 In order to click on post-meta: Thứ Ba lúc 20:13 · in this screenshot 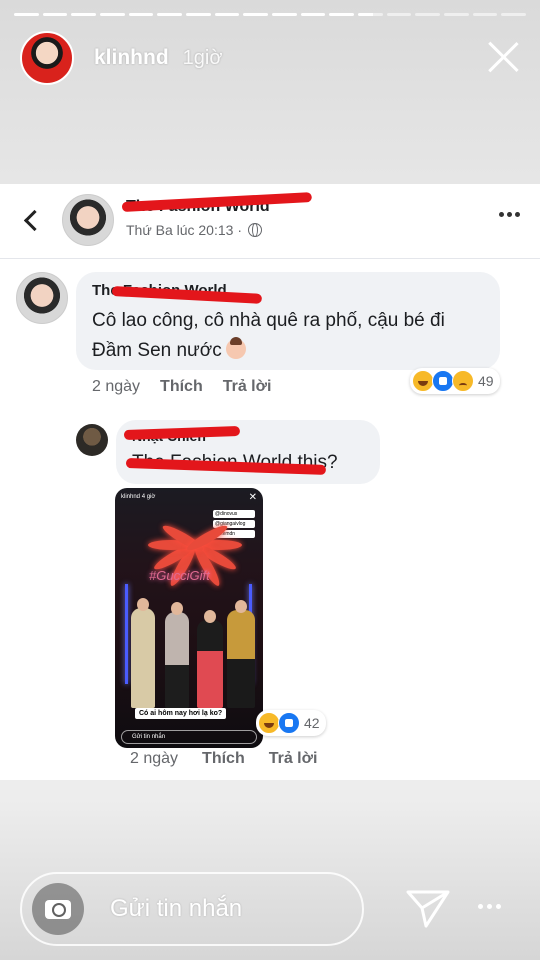, I will do `click(194, 230)`.